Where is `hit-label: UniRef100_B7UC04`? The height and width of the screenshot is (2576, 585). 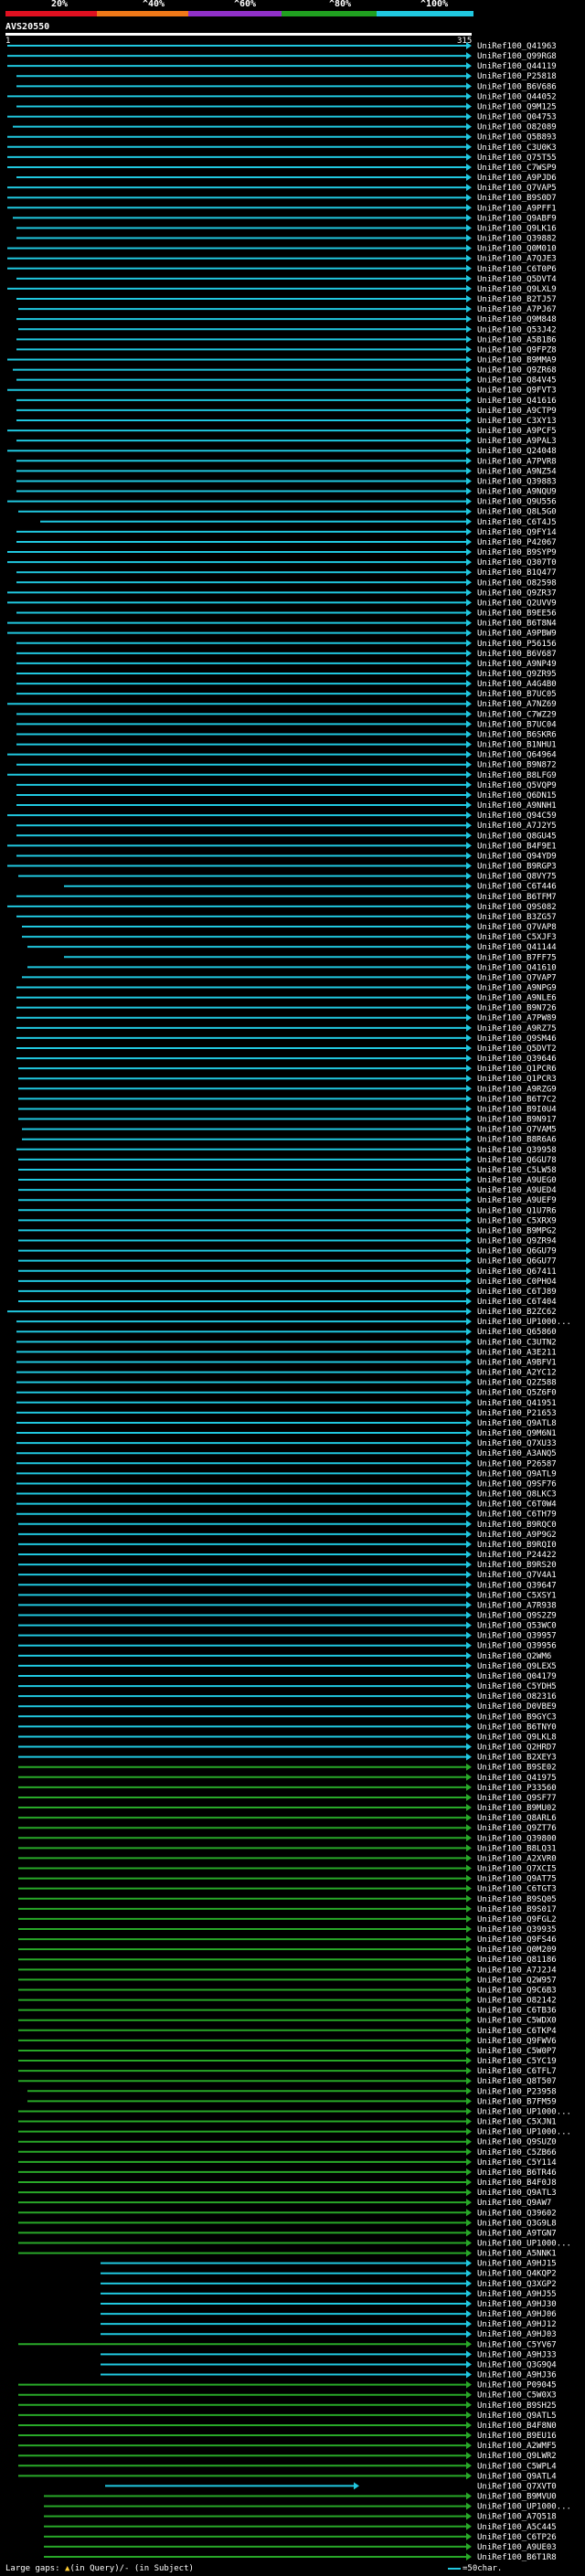
hit-label: UniRef100_B7UC04 is located at coordinates (517, 724).